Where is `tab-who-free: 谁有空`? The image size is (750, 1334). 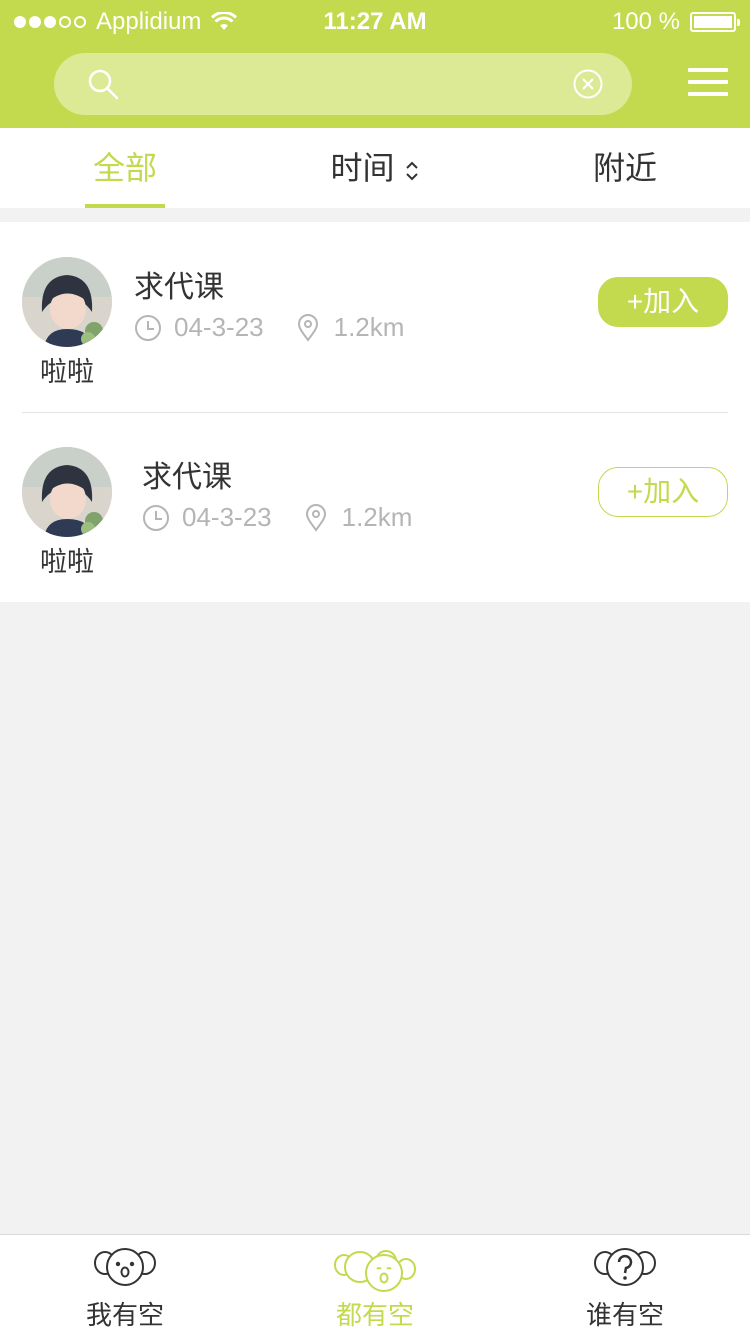 tab-who-free: 谁有空 is located at coordinates (625, 1284).